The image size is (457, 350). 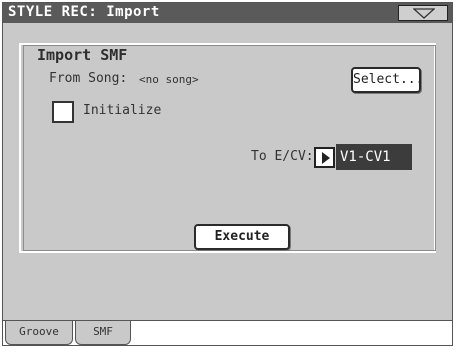 I want to click on page-title: STYLE REC: Import, so click(x=84, y=12).